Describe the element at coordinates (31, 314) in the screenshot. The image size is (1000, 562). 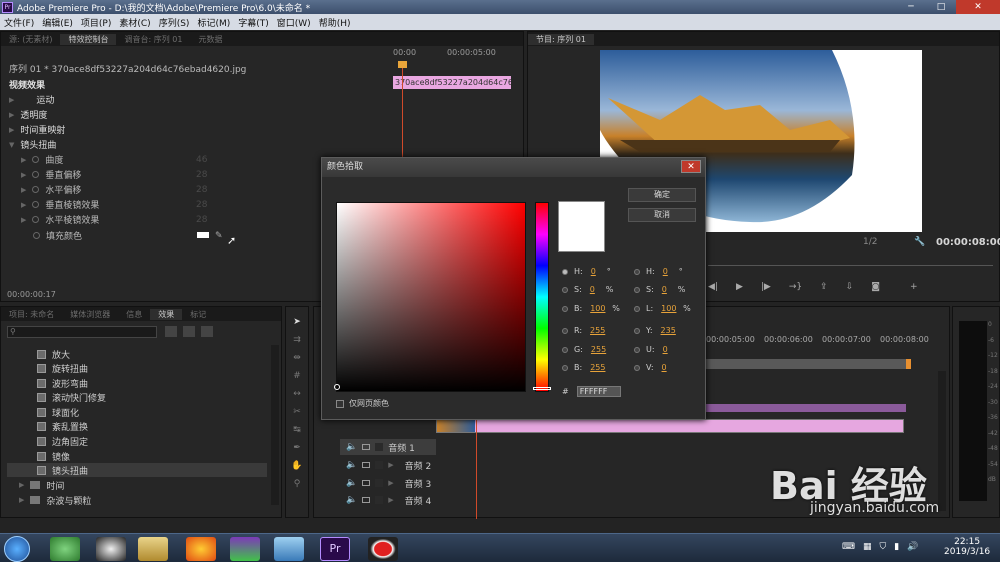
I see `tab-project: 项目: 未命名` at that location.